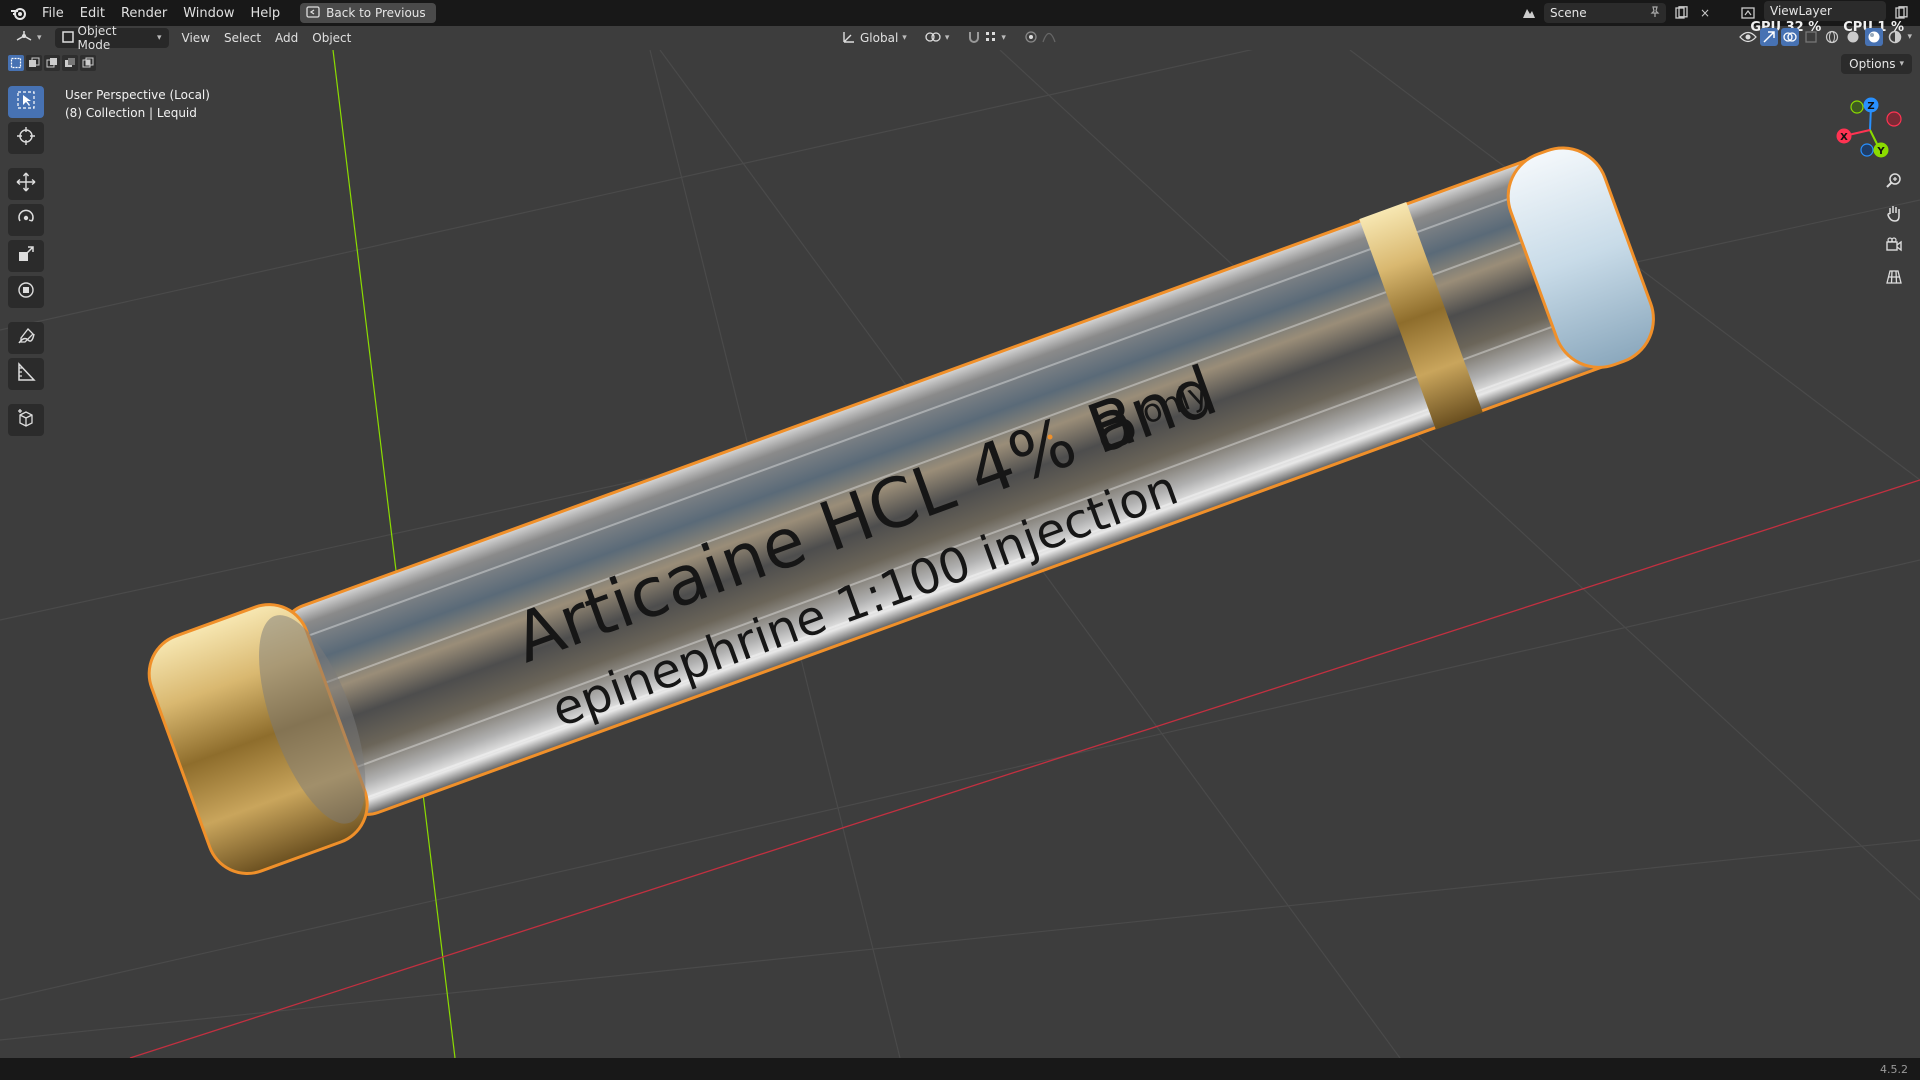 The height and width of the screenshot is (1080, 1920). Describe the element at coordinates (1790, 37) in the screenshot. I see `overlays-icon` at that location.